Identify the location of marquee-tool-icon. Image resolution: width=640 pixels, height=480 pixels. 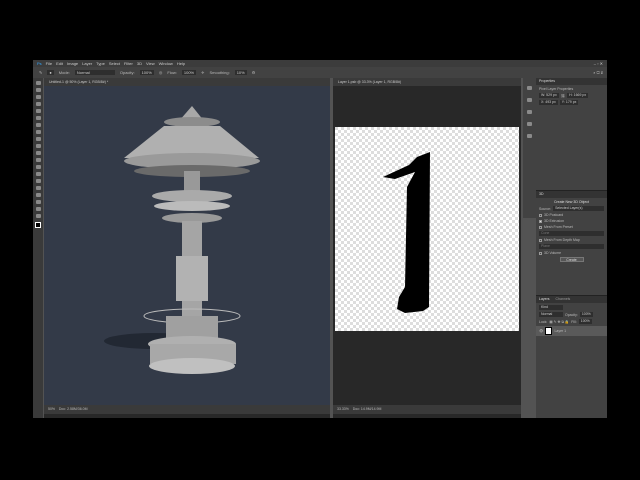
(38, 90).